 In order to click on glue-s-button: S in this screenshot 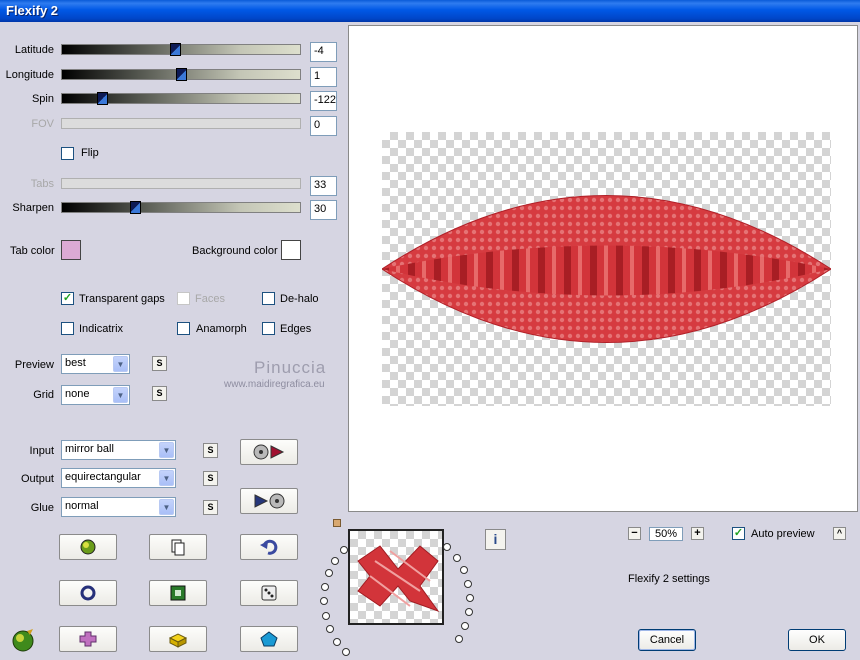, I will do `click(210, 507)`.